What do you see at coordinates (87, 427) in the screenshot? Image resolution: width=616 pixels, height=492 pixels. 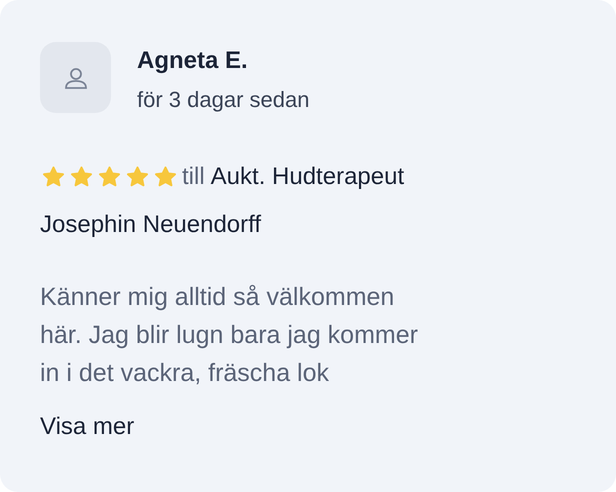 I see `show-more-link: Visa mer` at bounding box center [87, 427].